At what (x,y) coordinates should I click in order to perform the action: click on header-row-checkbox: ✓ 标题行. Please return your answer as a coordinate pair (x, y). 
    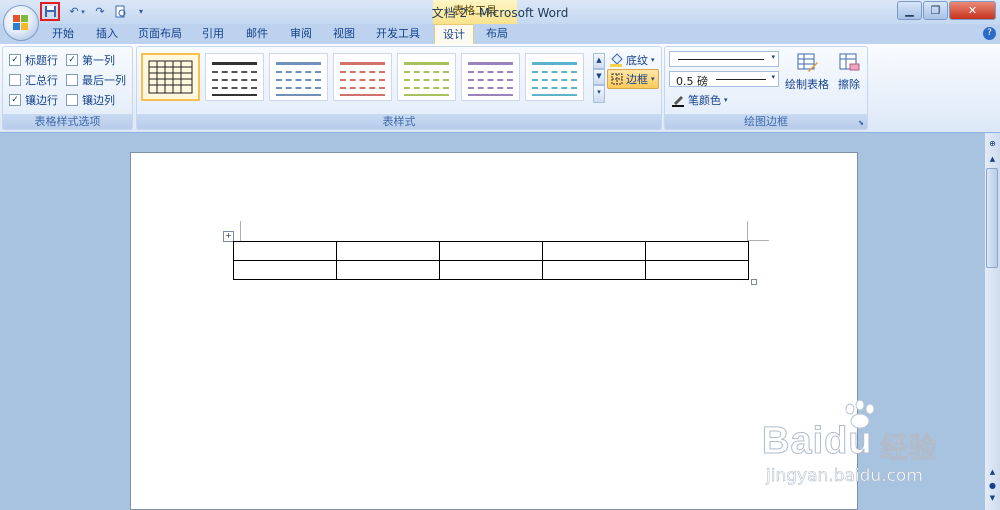
    Looking at the image, I should click on (33, 60).